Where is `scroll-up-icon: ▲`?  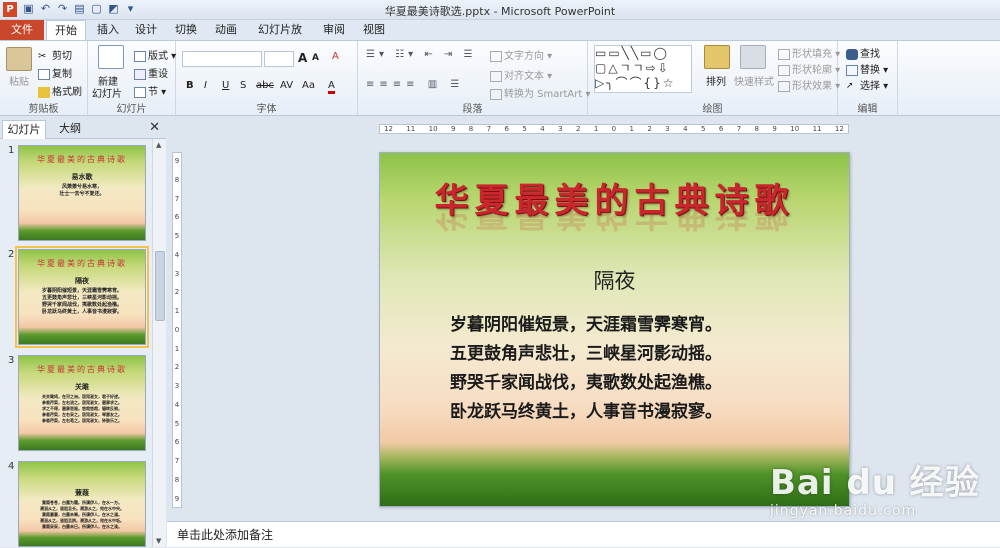
scroll-up-icon: ▲ is located at coordinates (158, 145).